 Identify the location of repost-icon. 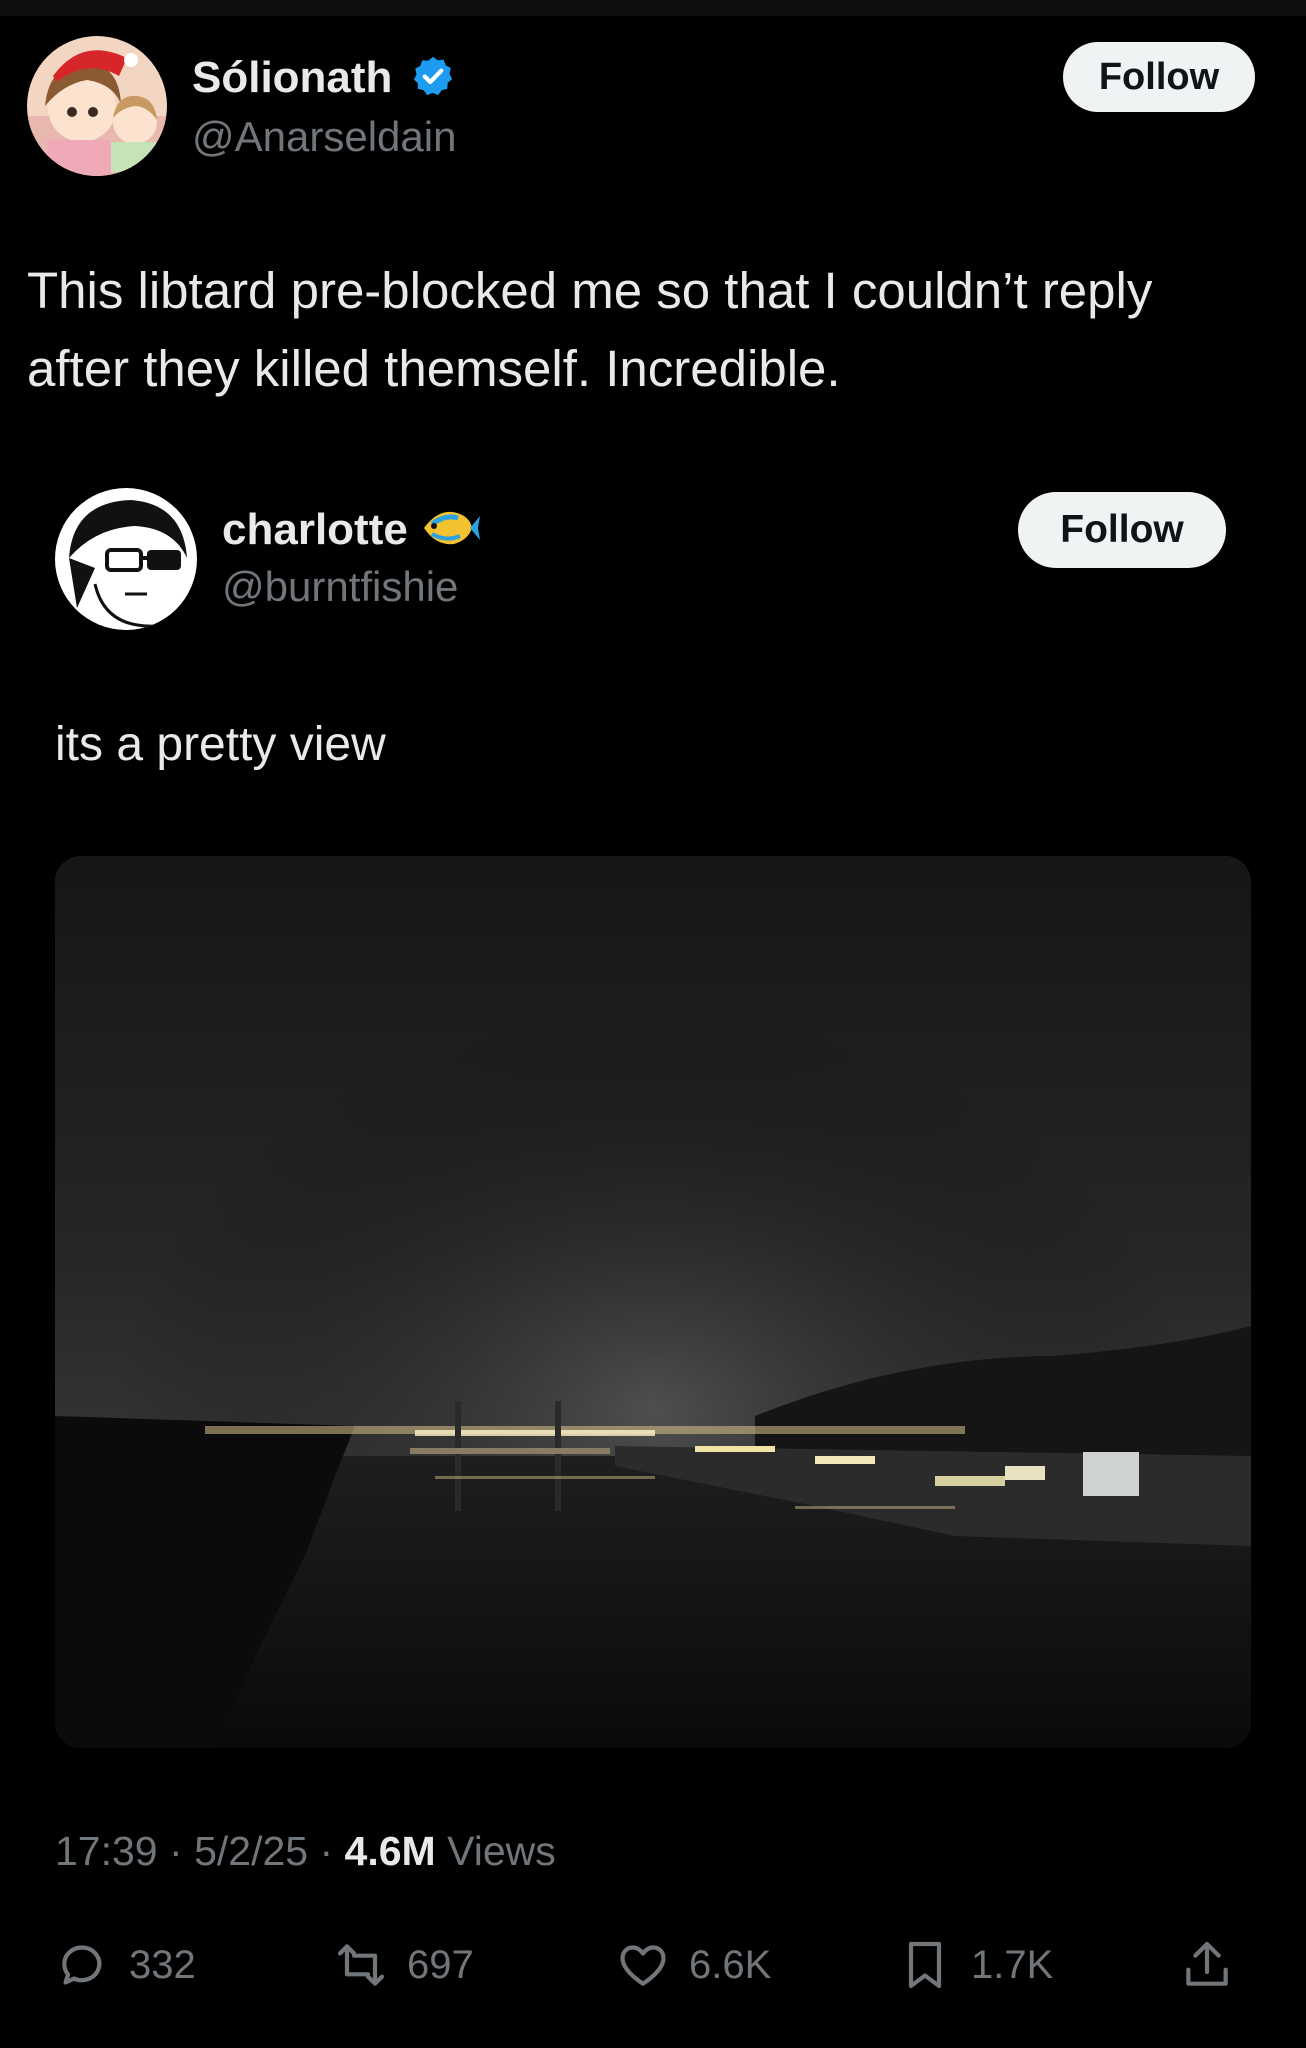
(361, 1965).